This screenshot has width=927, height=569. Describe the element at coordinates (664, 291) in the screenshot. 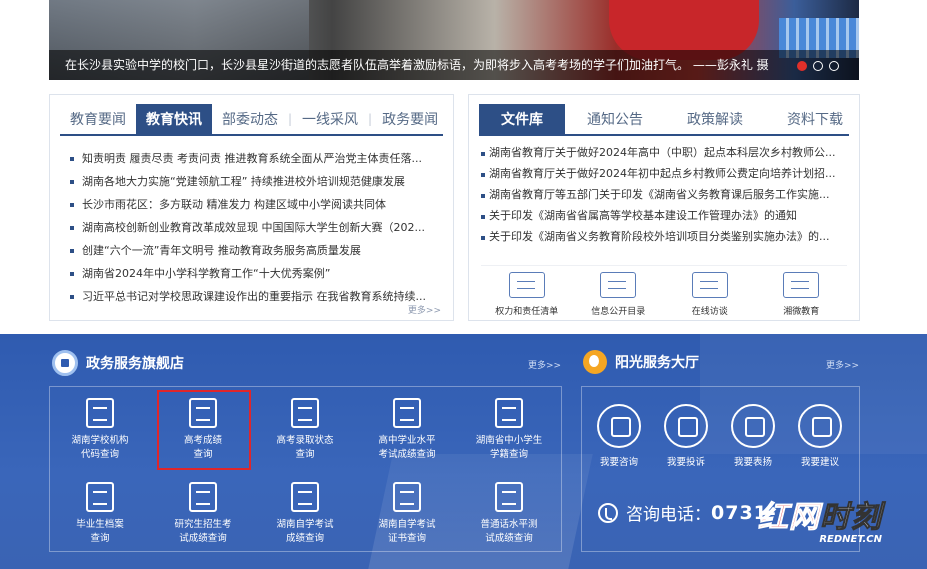

I see `quick-links: 权力和责任清单 信息公开目录 在线访谈 湘微教育` at that location.